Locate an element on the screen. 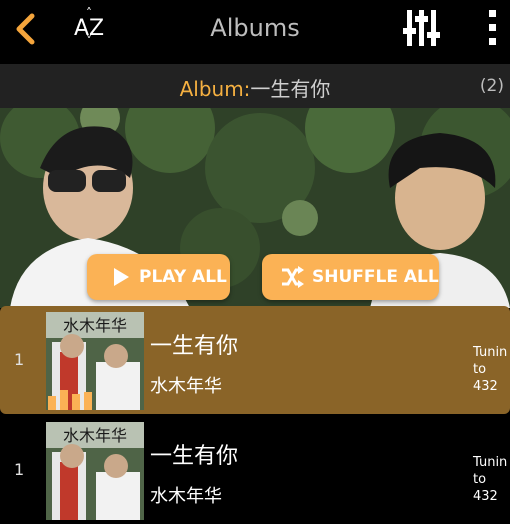  play-all-button: PLAY ALL is located at coordinates (158, 277).